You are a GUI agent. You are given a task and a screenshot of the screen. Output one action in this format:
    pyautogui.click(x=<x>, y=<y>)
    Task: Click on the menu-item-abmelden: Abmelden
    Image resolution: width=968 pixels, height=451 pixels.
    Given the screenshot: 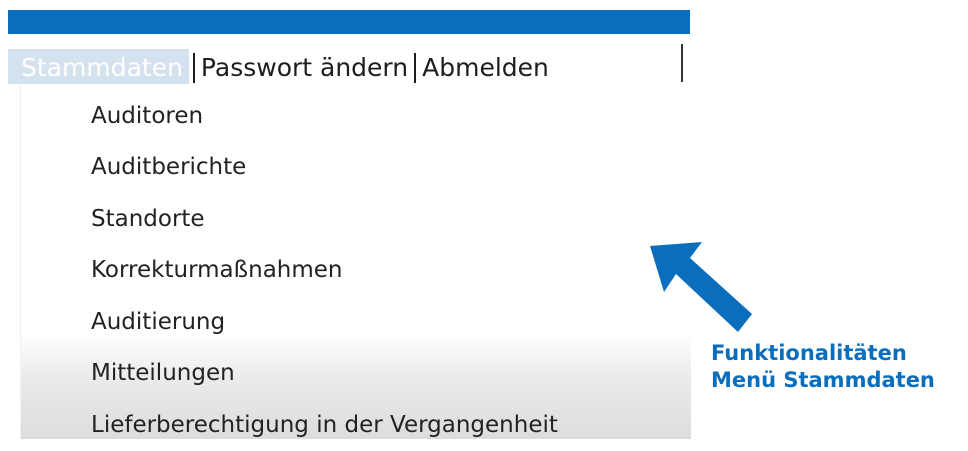 What is the action you would take?
    pyautogui.click(x=485, y=68)
    